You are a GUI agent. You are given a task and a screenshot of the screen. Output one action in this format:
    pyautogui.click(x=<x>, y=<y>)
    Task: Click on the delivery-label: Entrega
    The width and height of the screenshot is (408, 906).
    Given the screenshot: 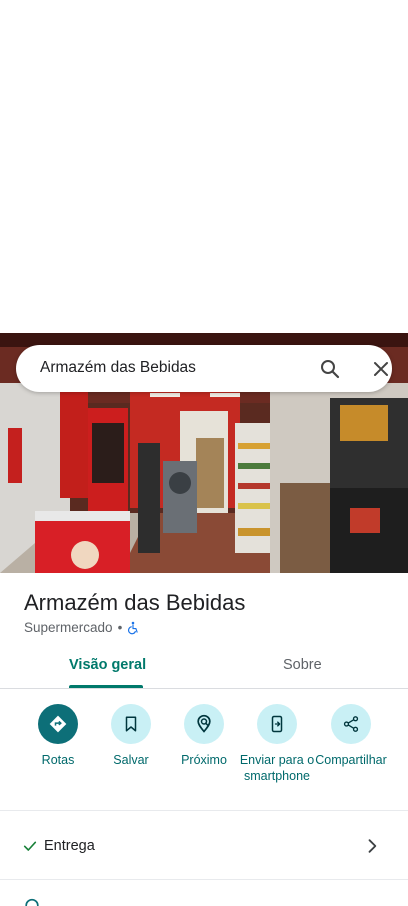 What is the action you would take?
    pyautogui.click(x=69, y=846)
    